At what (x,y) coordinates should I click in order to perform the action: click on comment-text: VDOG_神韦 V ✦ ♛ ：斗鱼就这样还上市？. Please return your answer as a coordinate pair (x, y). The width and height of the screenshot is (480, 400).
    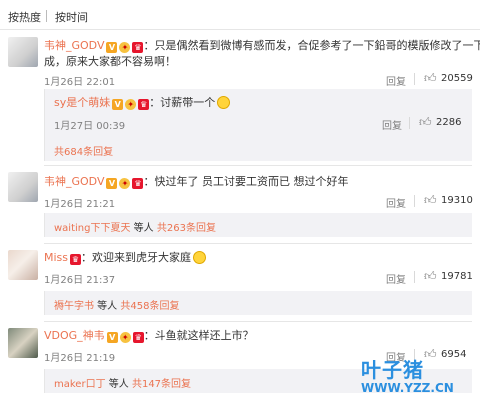
    Looking at the image, I should click on (149, 336).